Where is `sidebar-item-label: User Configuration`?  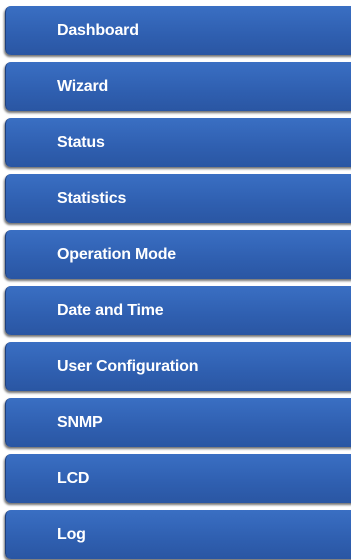 sidebar-item-label: User Configuration is located at coordinates (128, 366).